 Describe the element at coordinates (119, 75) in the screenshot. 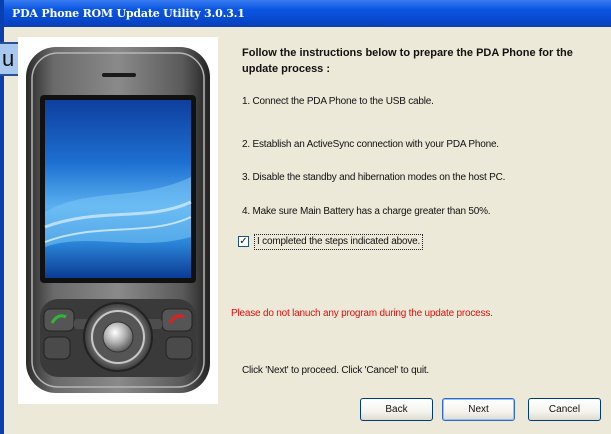

I see `speaker-slot` at that location.